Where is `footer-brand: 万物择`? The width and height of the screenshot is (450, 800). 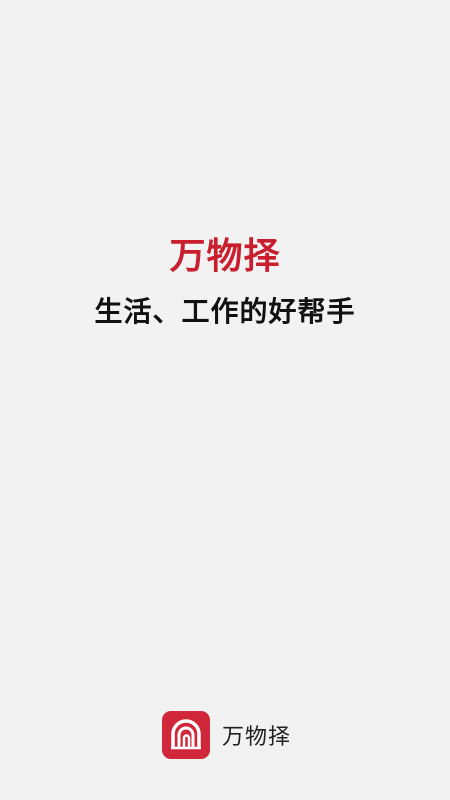
footer-brand: 万物择 is located at coordinates (226, 735).